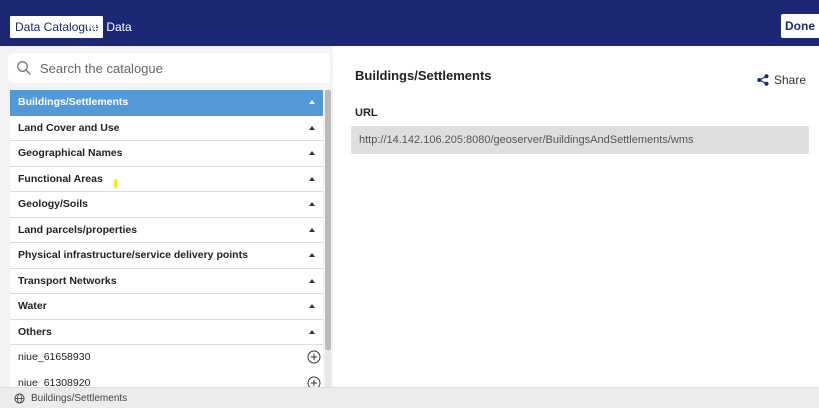 This screenshot has width=819, height=408. Describe the element at coordinates (60, 178) in the screenshot. I see `group-label: Functional Areas` at that location.